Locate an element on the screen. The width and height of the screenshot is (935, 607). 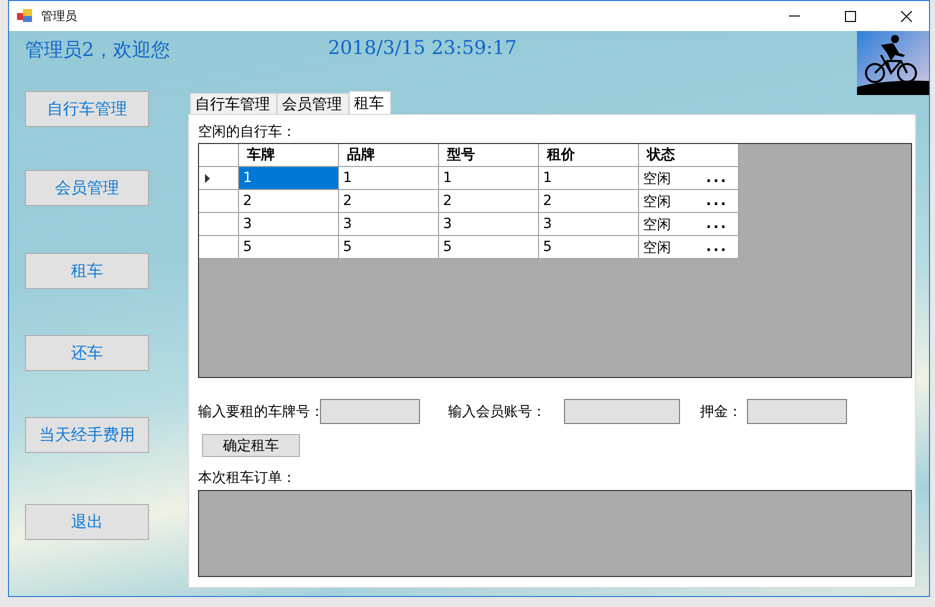
deposit-input-field is located at coordinates (797, 411).